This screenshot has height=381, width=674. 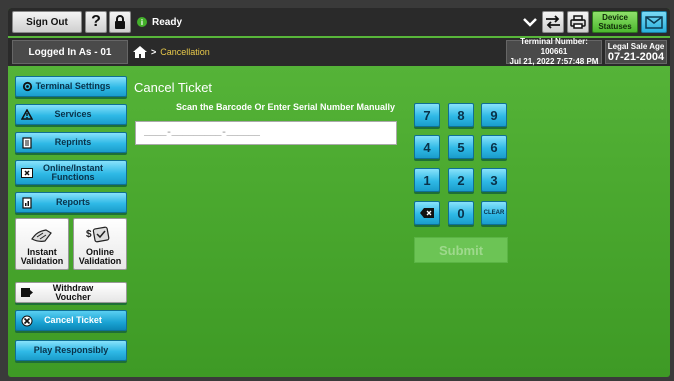 I want to click on instant-validation-icon, so click(x=42, y=233).